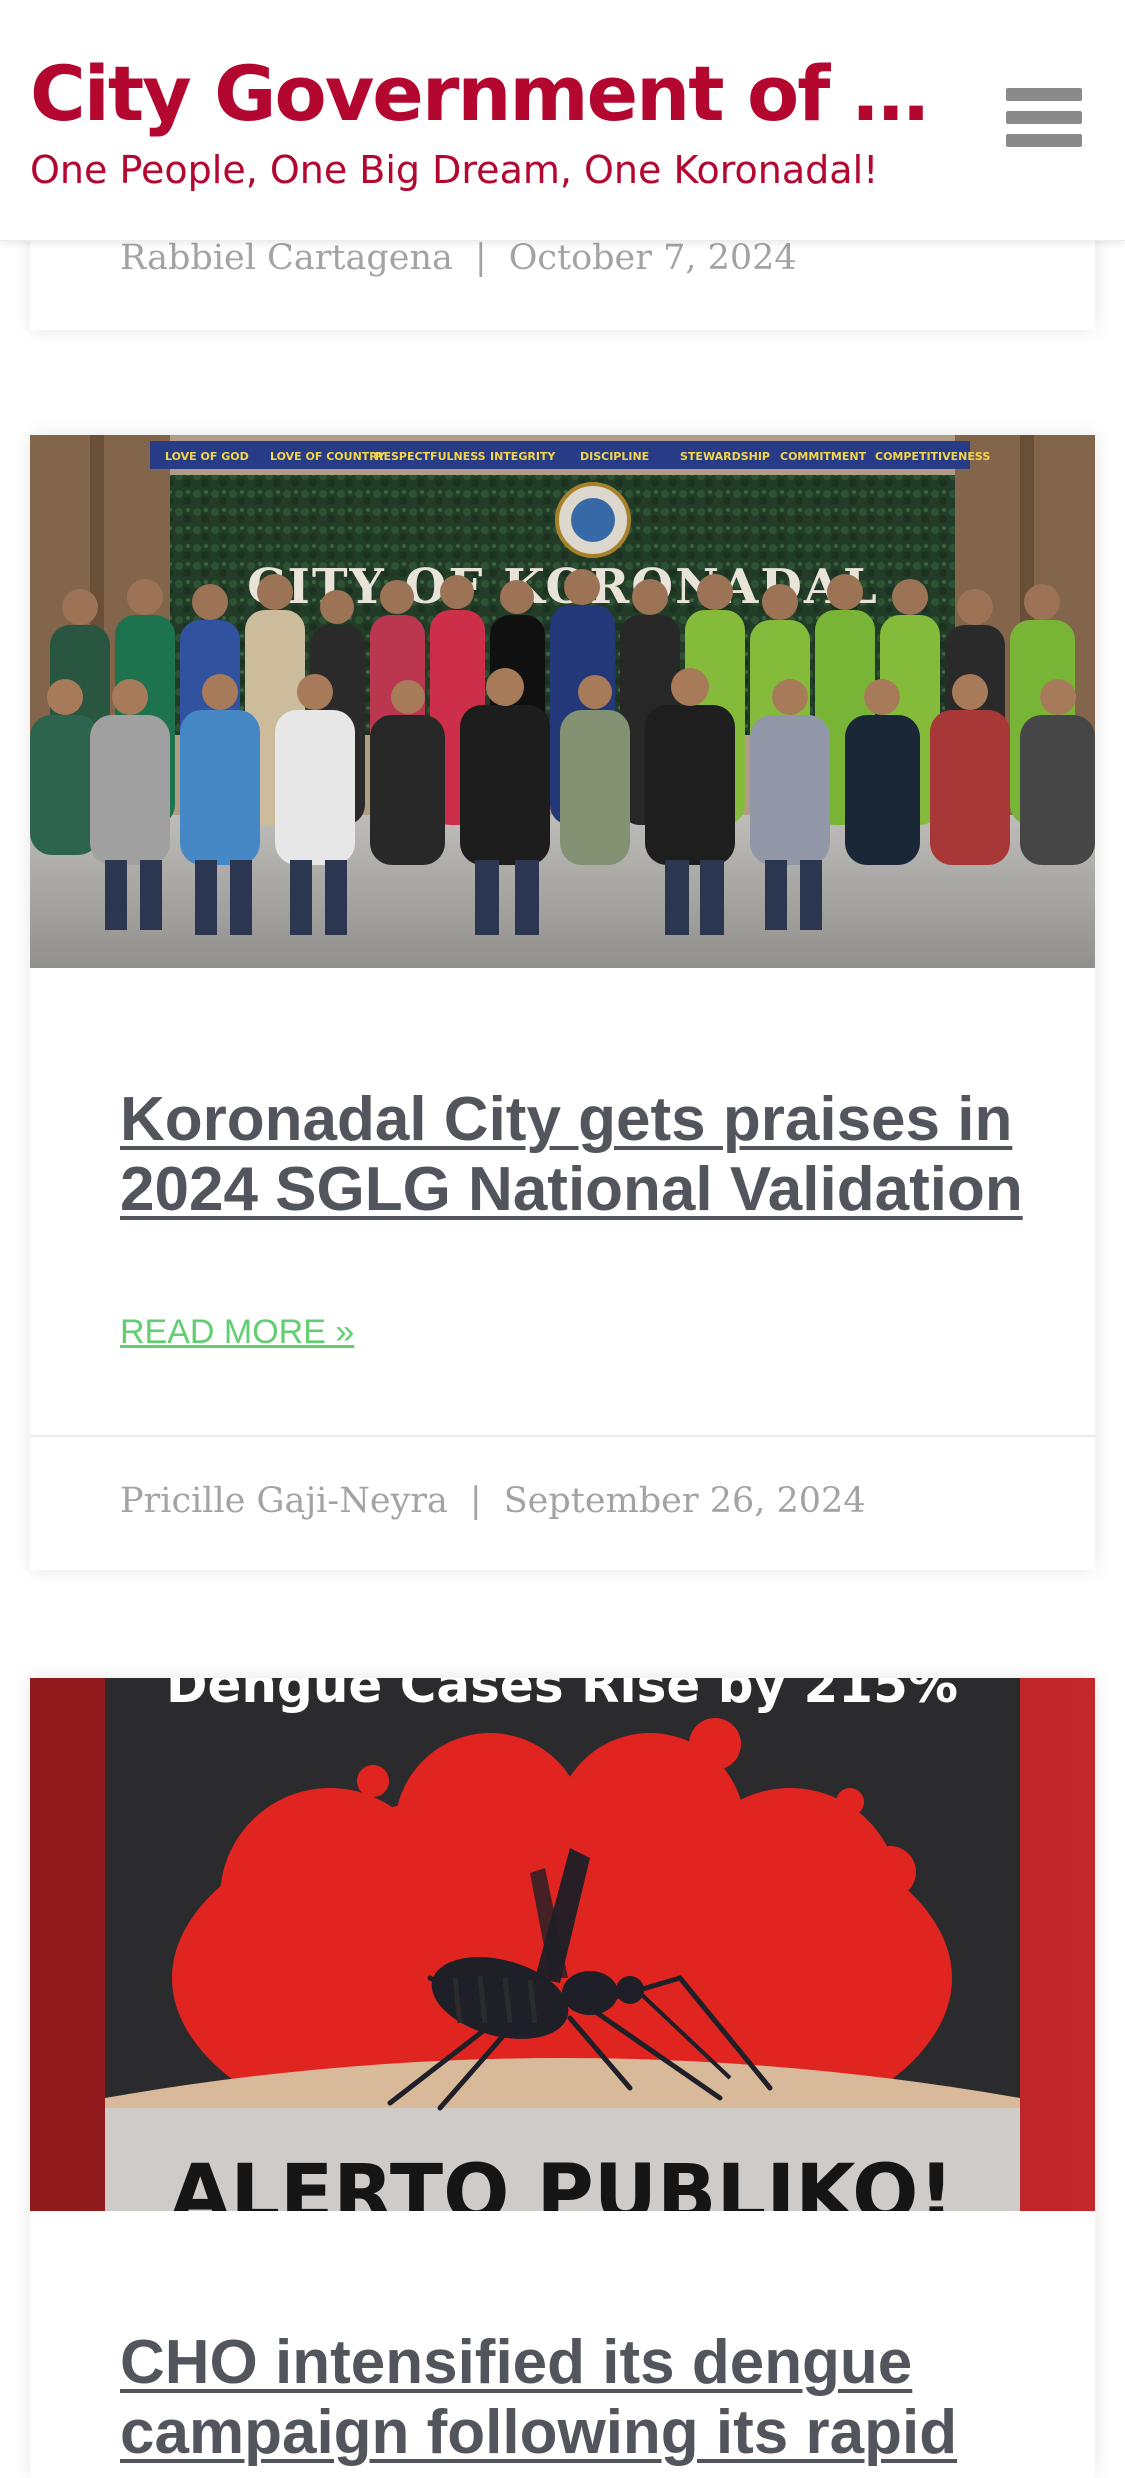 Image resolution: width=1125 pixels, height=2478 pixels. What do you see at coordinates (562, 2180) in the screenshot?
I see `image-alert-text: ALERTO PUBLIKO!` at bounding box center [562, 2180].